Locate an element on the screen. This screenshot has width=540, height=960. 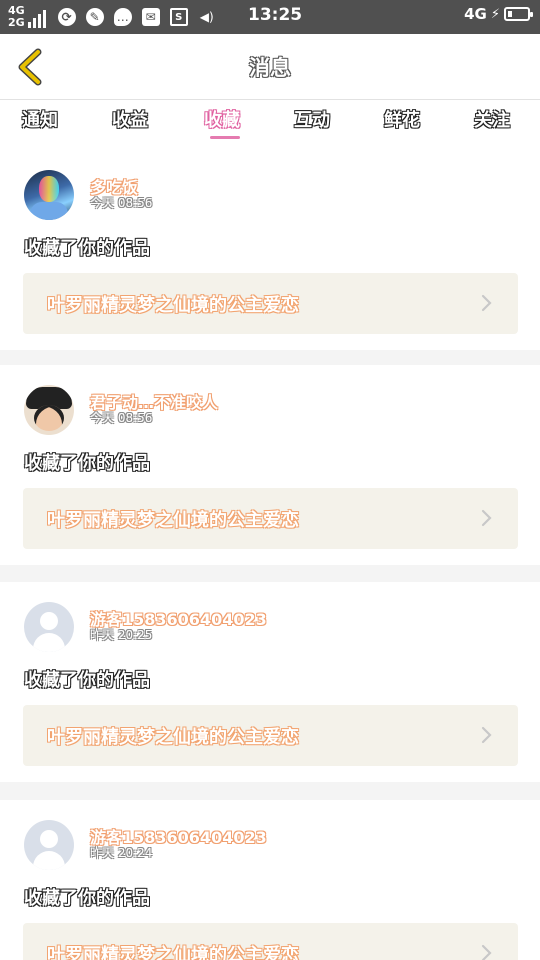
clock: 13:25 is located at coordinates (275, 15).